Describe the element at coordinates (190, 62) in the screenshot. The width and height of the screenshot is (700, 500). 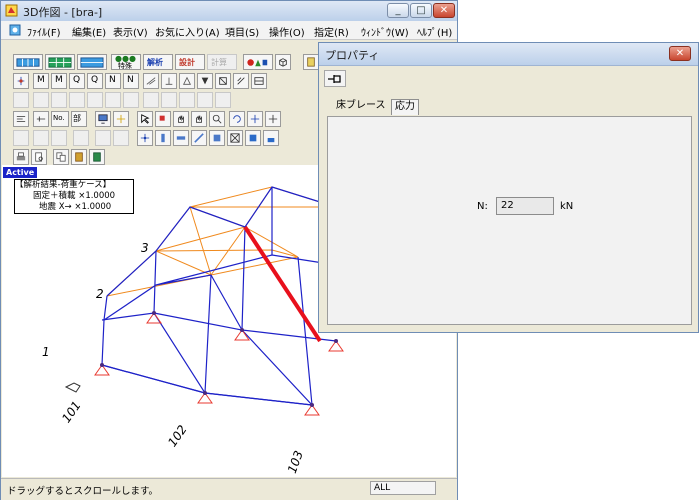
I see `design-button: 設計` at that location.